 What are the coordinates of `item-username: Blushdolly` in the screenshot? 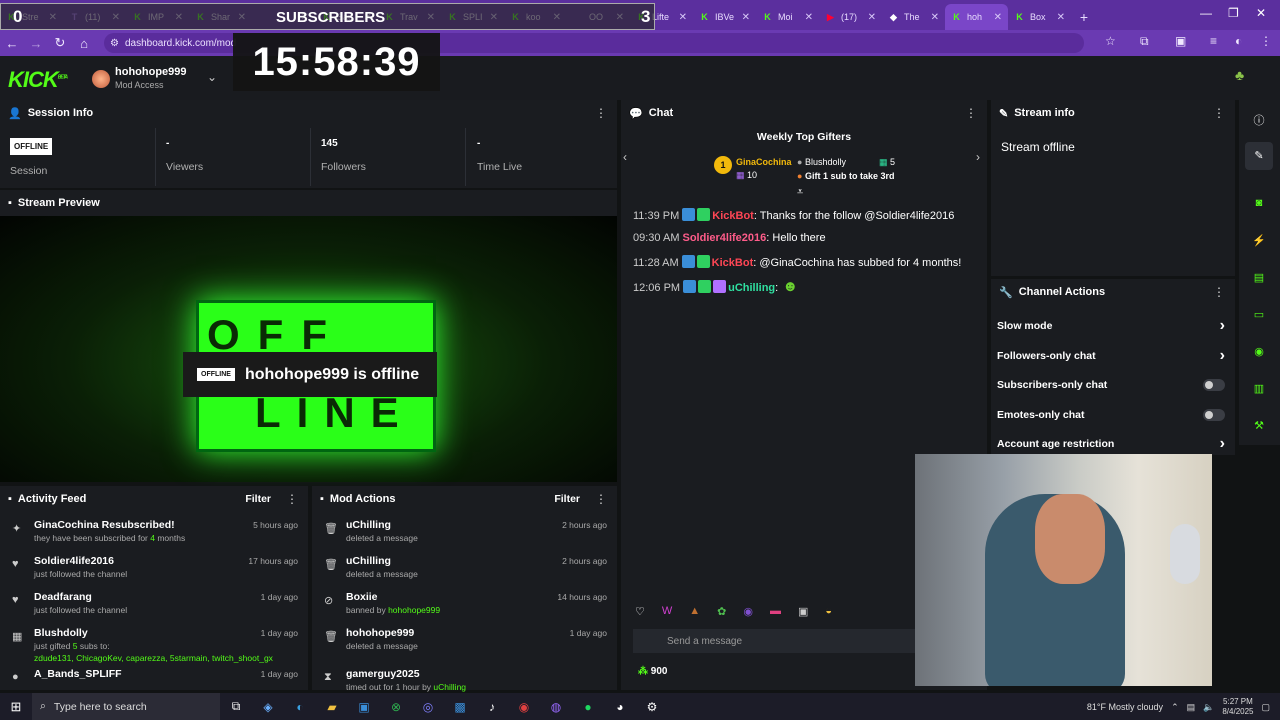 It's located at (61, 633).